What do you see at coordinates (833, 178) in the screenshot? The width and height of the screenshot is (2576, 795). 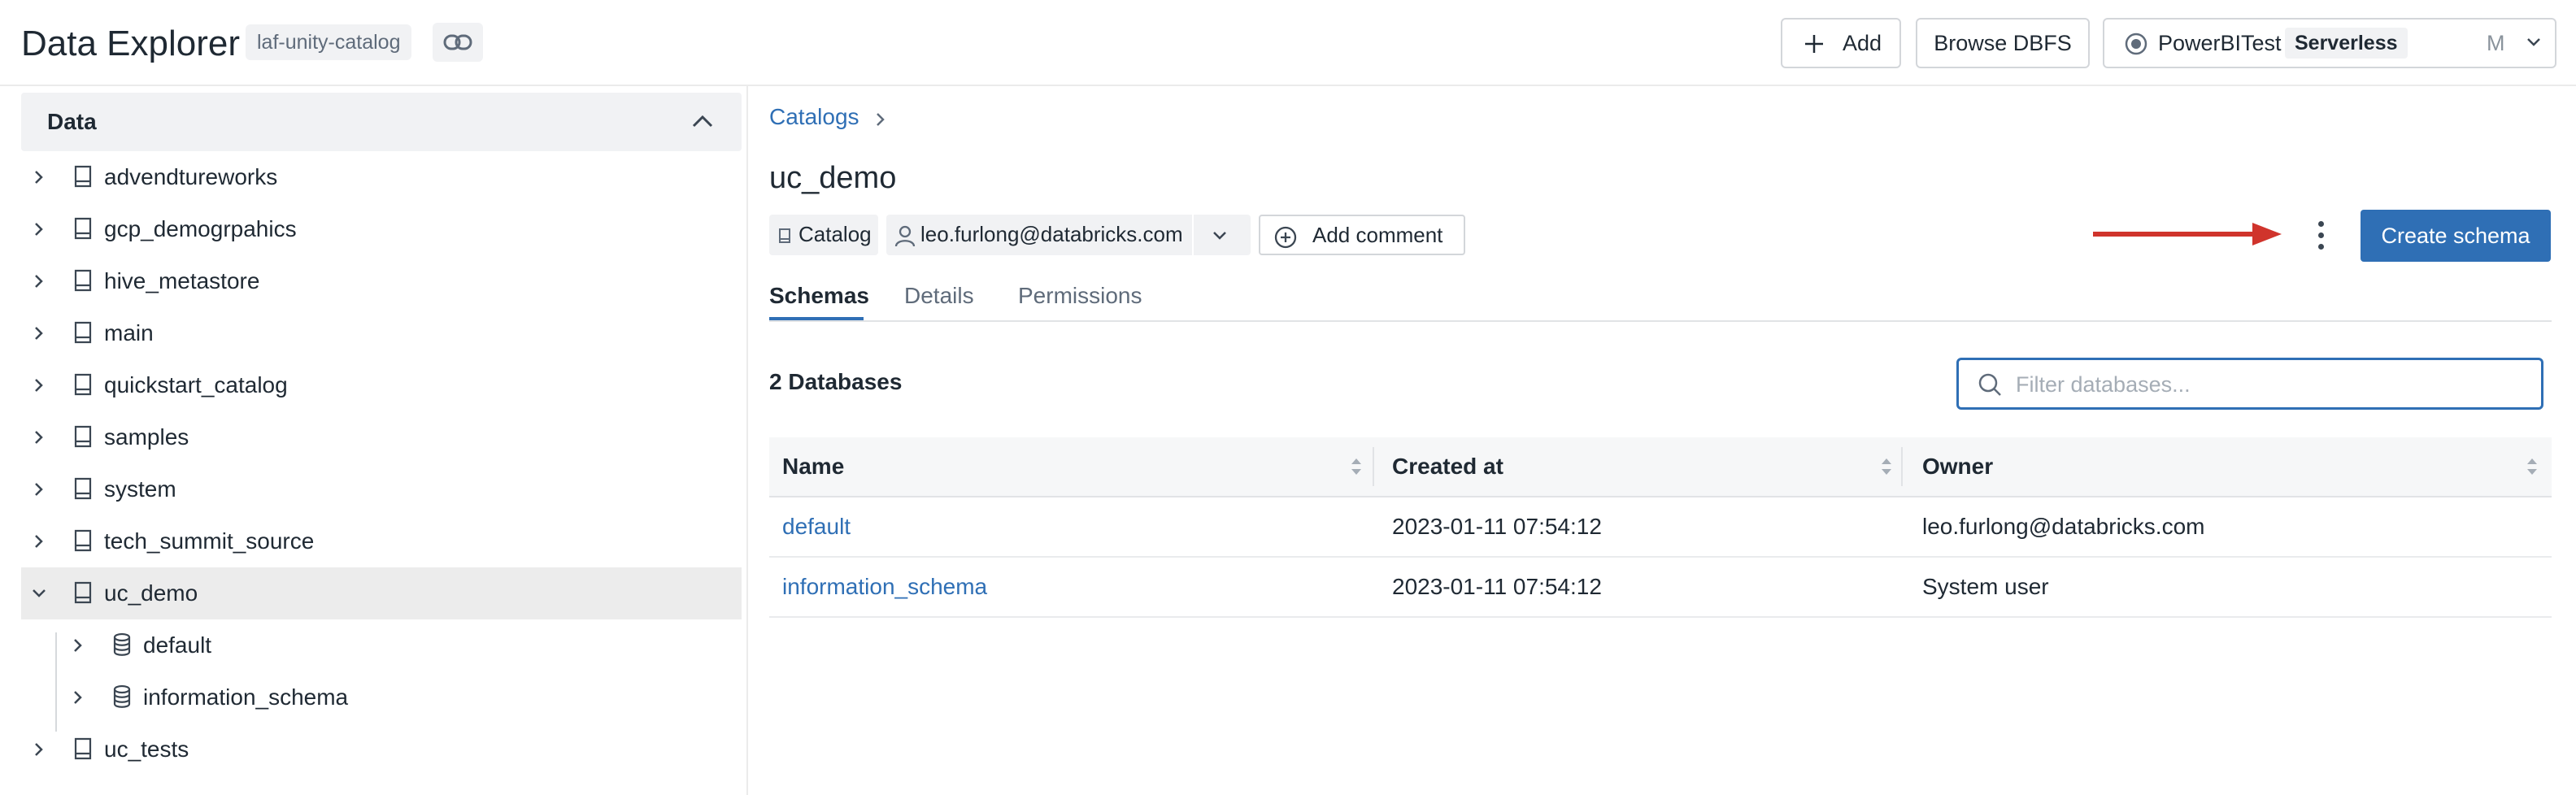 I see `catalog-title: uc_demo` at bounding box center [833, 178].